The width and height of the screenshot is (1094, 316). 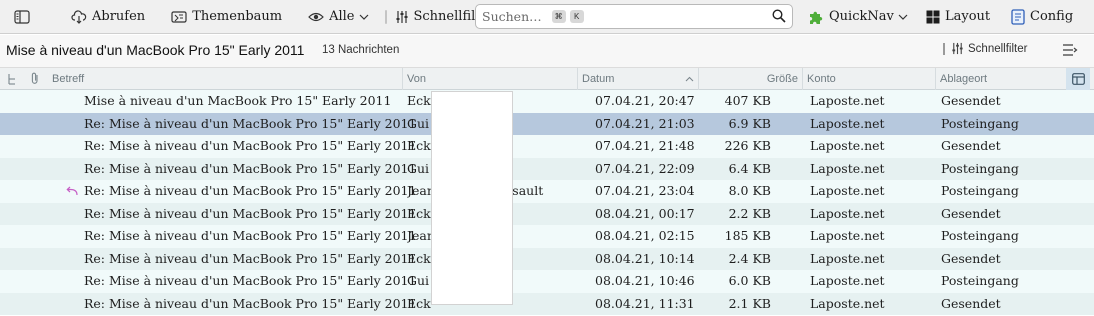 What do you see at coordinates (749, 213) in the screenshot?
I see `message-size: 2.2 KB` at bounding box center [749, 213].